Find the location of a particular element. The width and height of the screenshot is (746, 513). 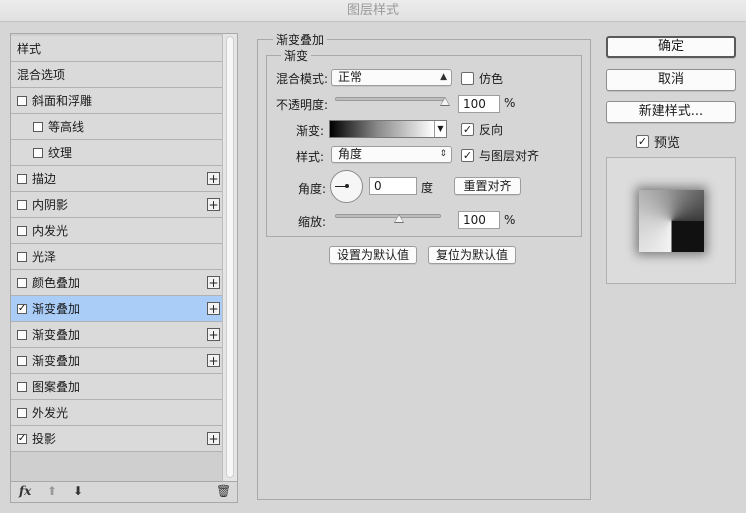

angle-input: 0 is located at coordinates (393, 186).